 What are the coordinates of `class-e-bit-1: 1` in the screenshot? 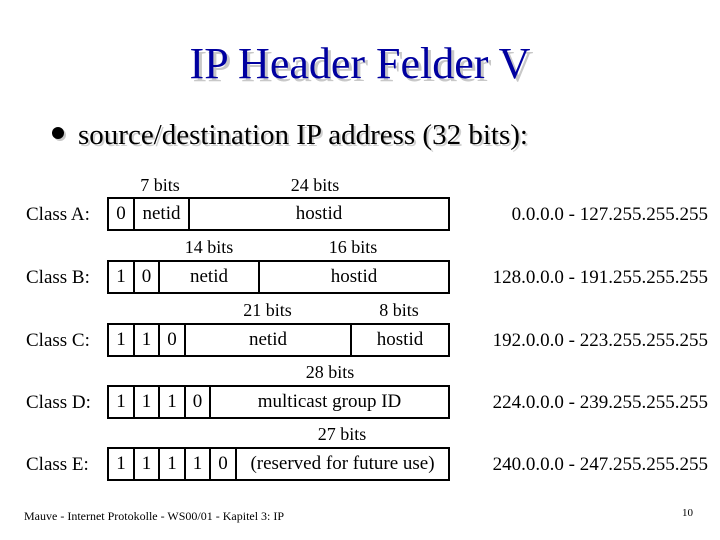 It's located at (147, 464).